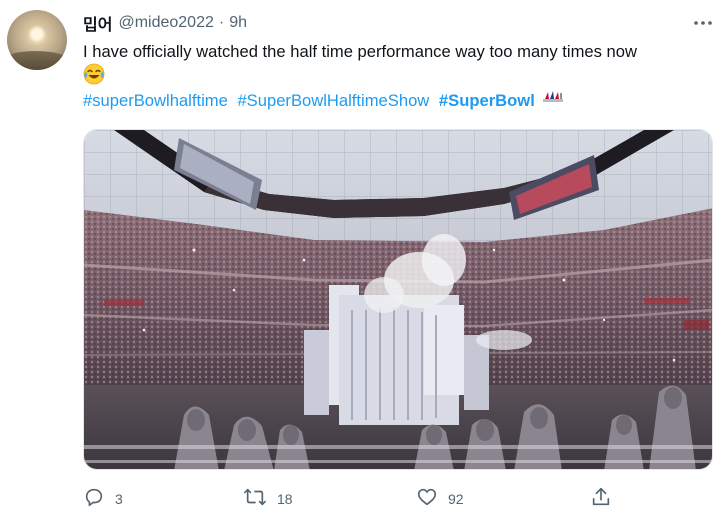  I want to click on tweet-header: 밉어 @mideo2022 · 9h, so click(165, 23).